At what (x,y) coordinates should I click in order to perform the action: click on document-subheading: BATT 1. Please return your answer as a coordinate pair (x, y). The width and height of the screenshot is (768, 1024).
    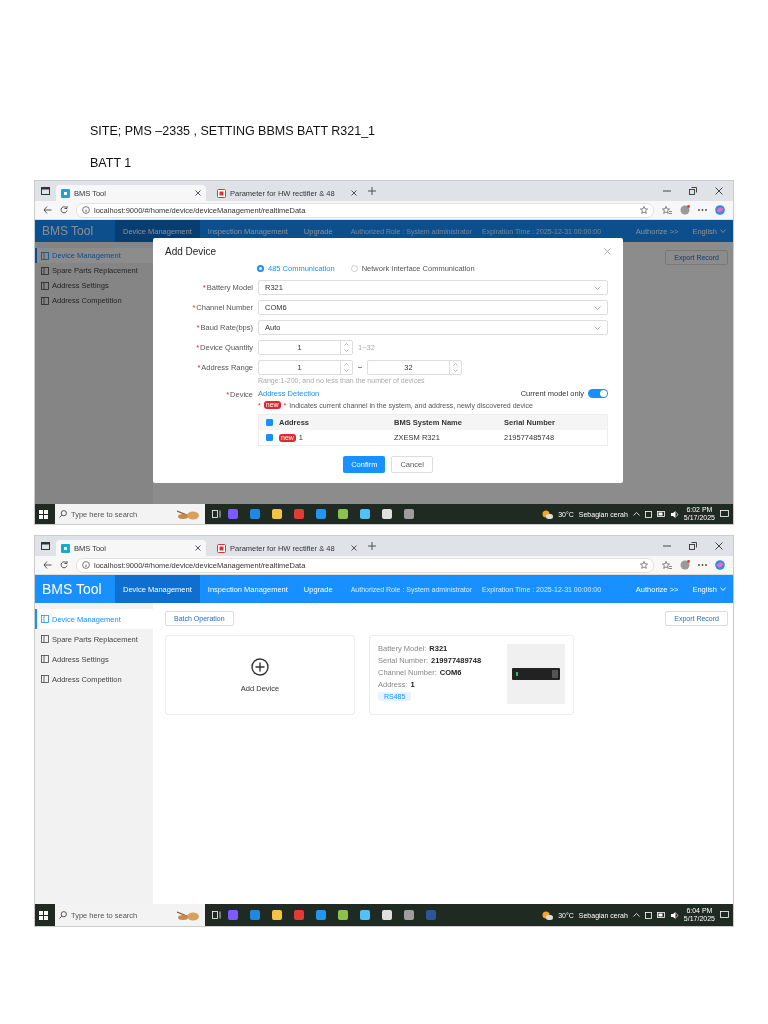
    Looking at the image, I should click on (111, 163).